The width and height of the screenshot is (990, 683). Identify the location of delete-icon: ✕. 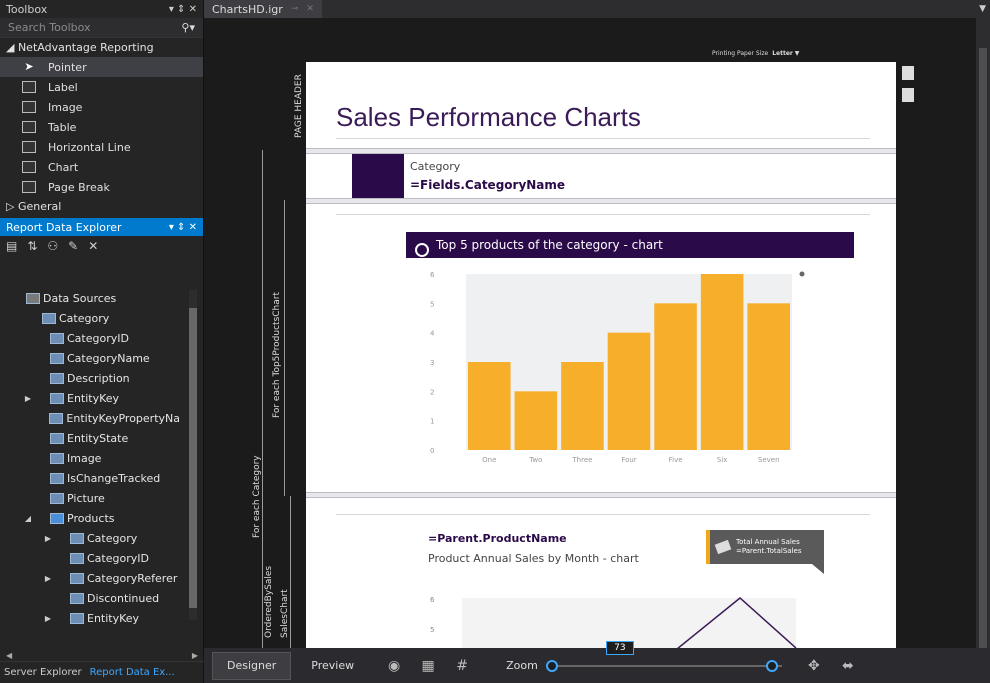
(93, 246).